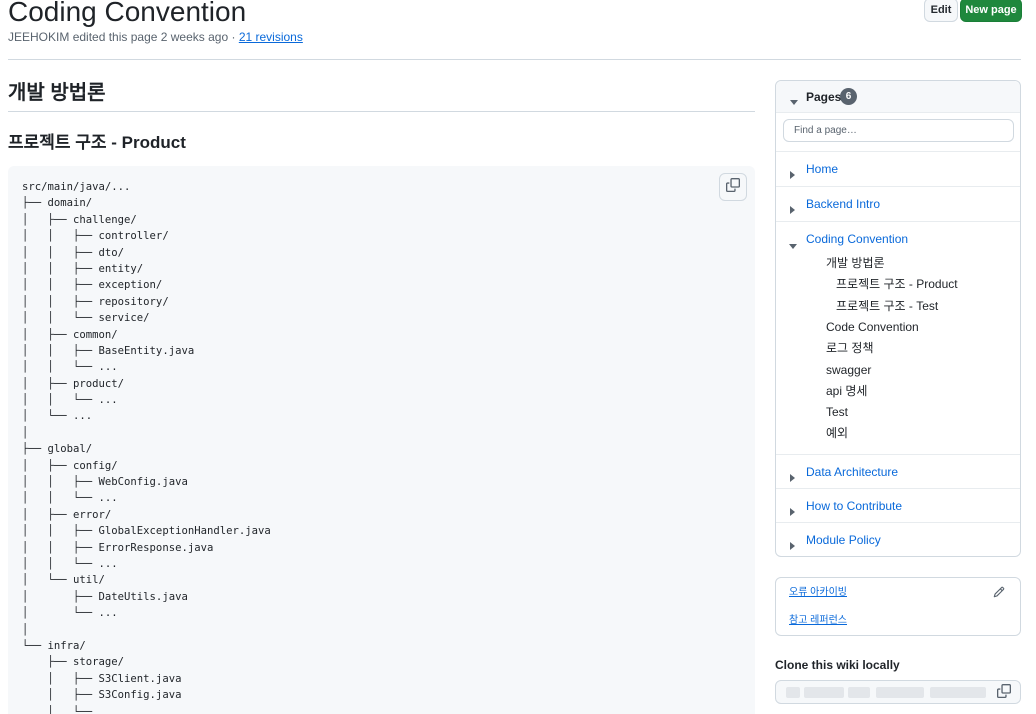  Describe the element at coordinates (105, 482) in the screenshot. I see `code-line: │ │ ├── WebConfig.java` at that location.